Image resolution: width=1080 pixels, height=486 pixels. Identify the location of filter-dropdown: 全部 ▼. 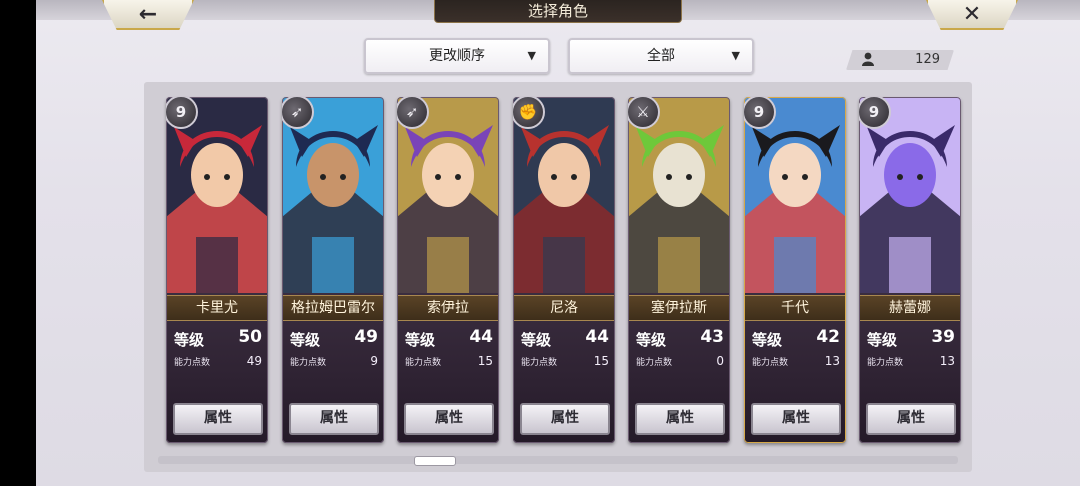
(661, 56).